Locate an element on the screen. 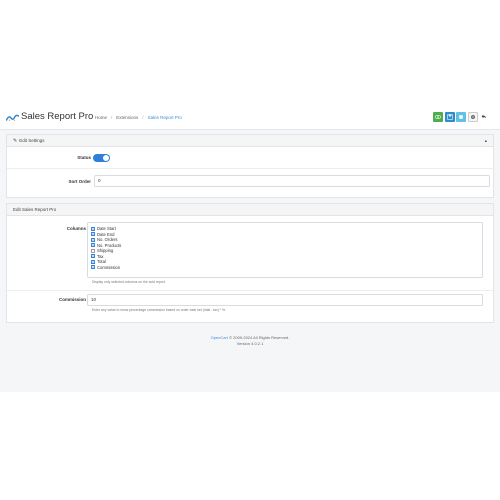 This screenshot has width=500, height=500. save-icon is located at coordinates (449, 117).